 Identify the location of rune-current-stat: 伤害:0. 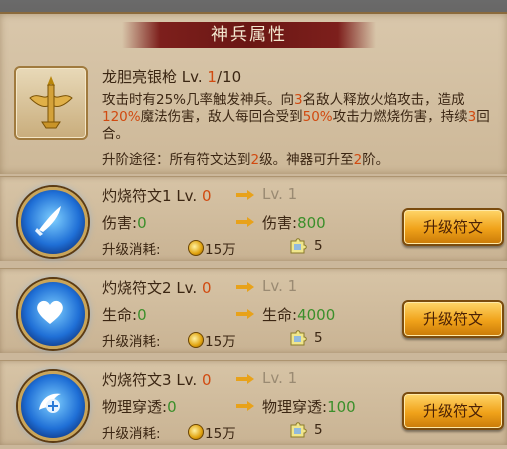
(124, 223).